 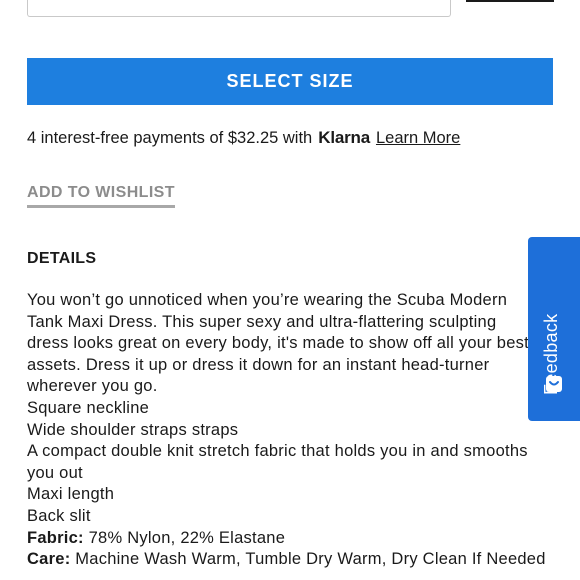 What do you see at coordinates (510, 1) in the screenshot?
I see `size-guide-link-underline` at bounding box center [510, 1].